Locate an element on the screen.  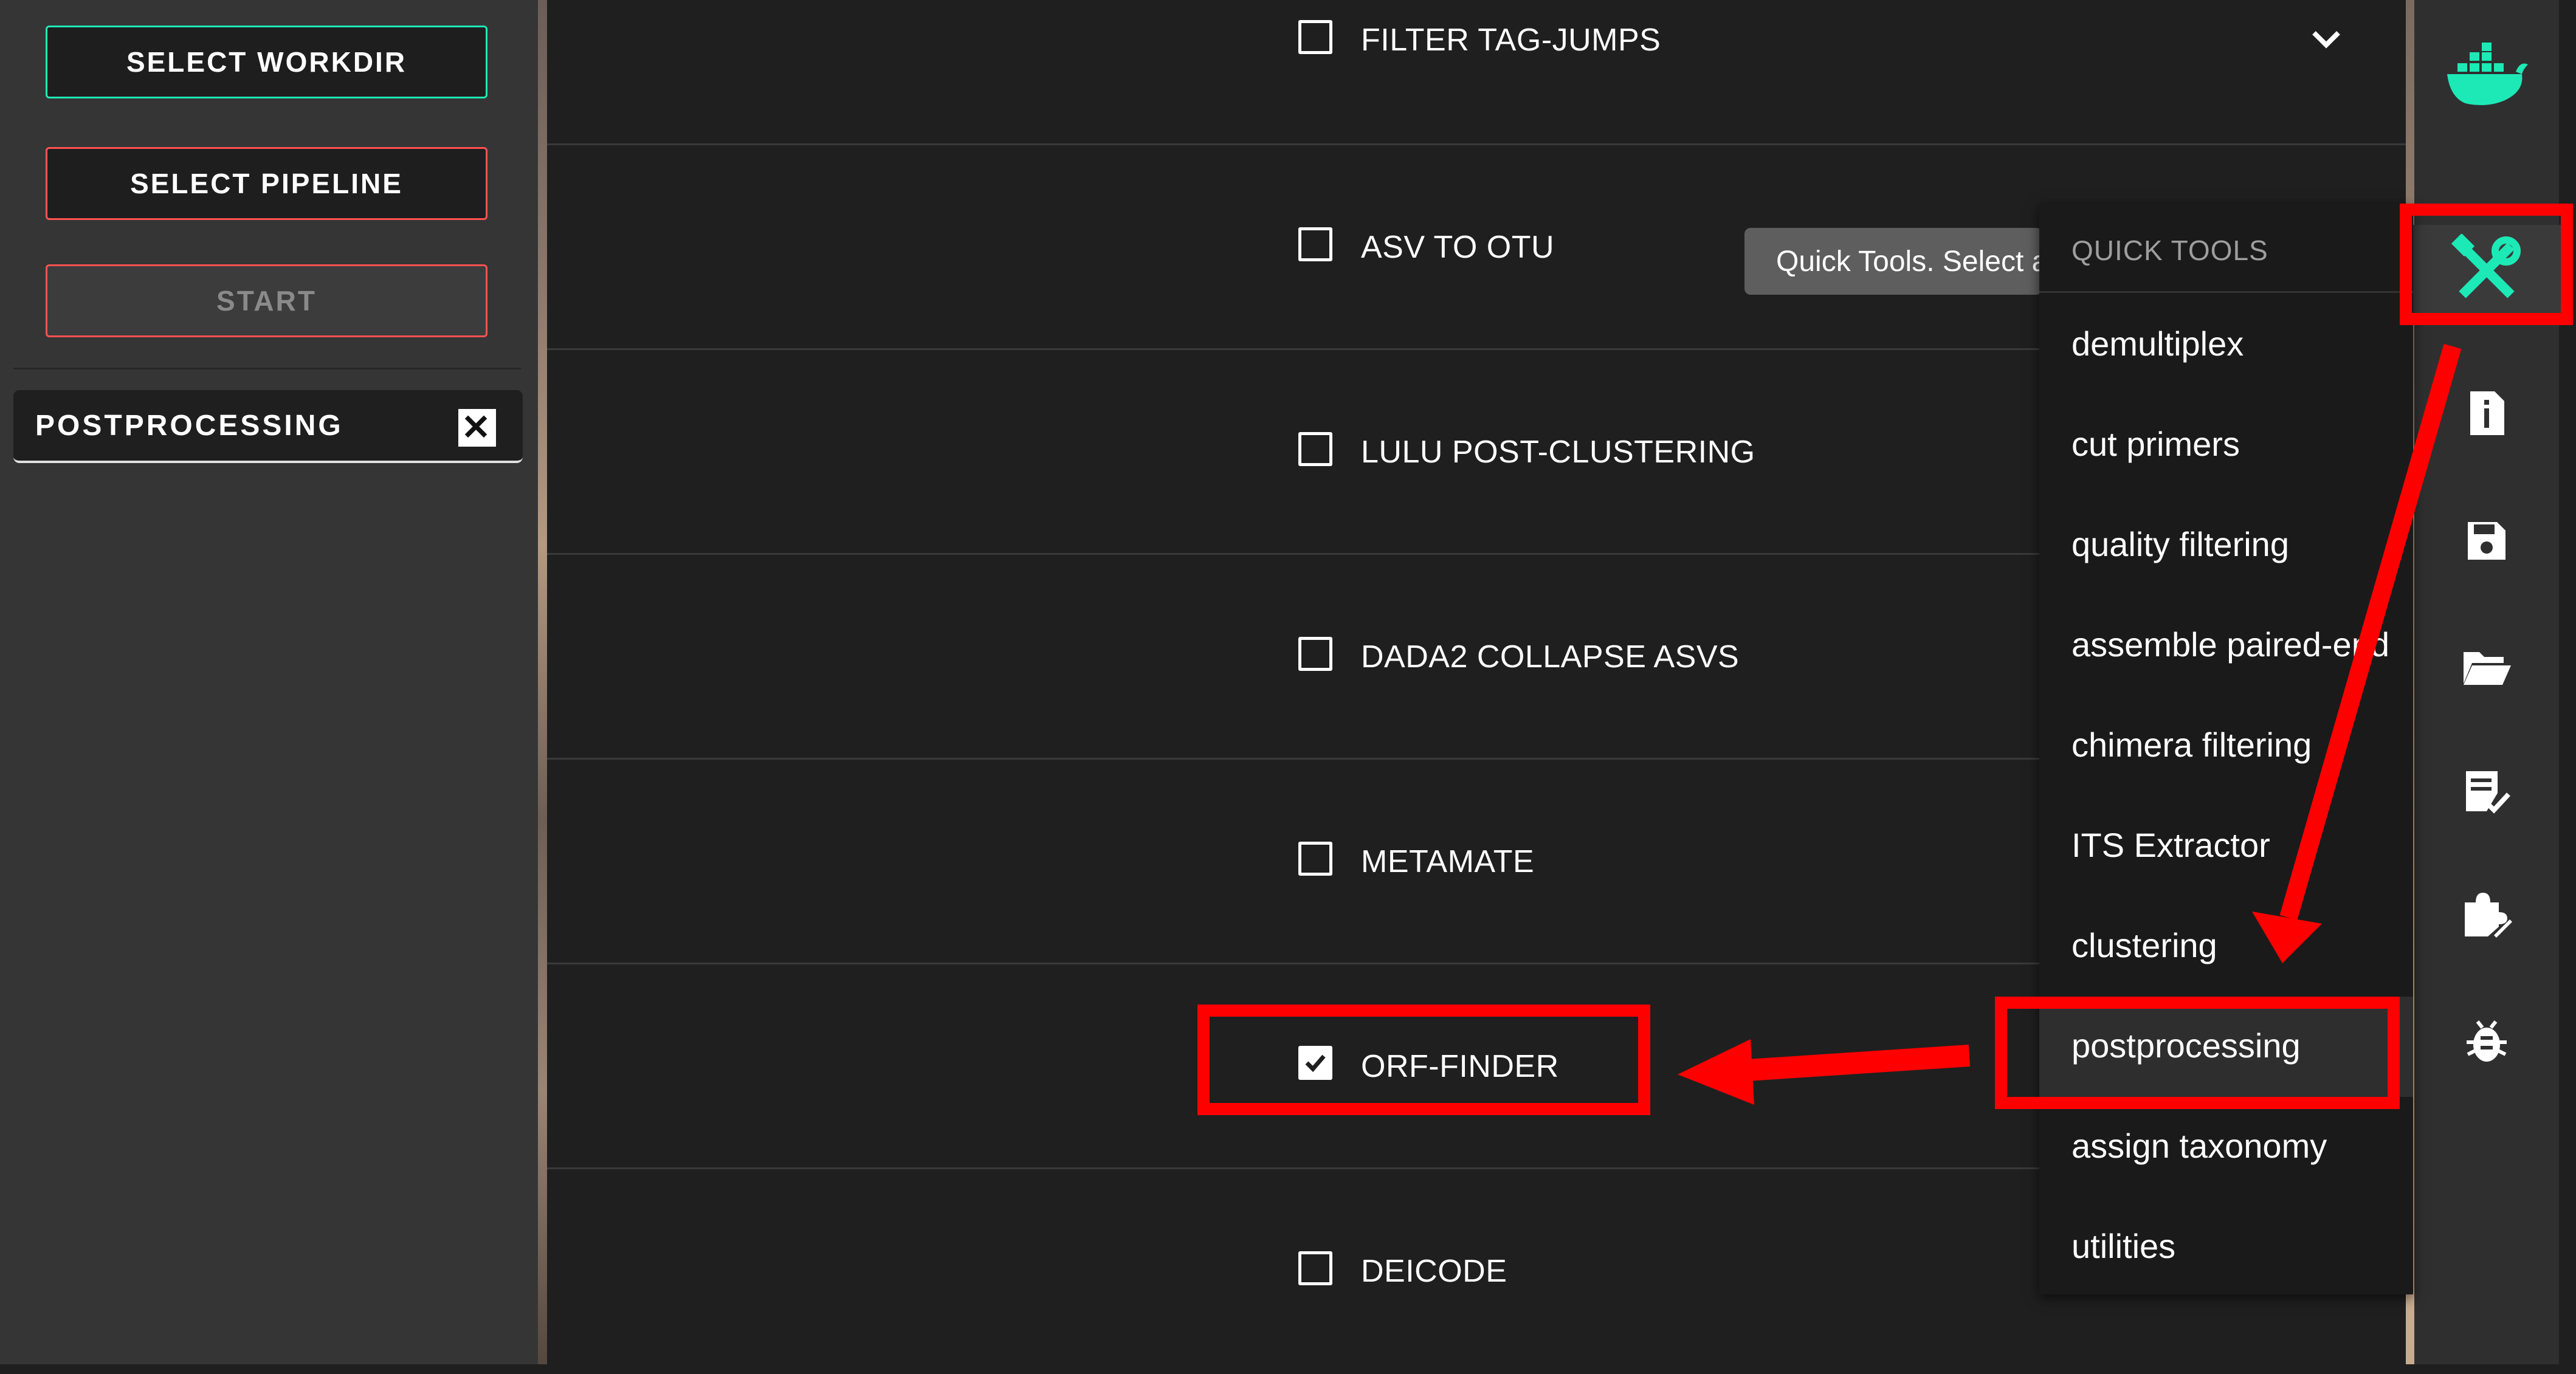
step-label: METAMATE is located at coordinates (1448, 862).